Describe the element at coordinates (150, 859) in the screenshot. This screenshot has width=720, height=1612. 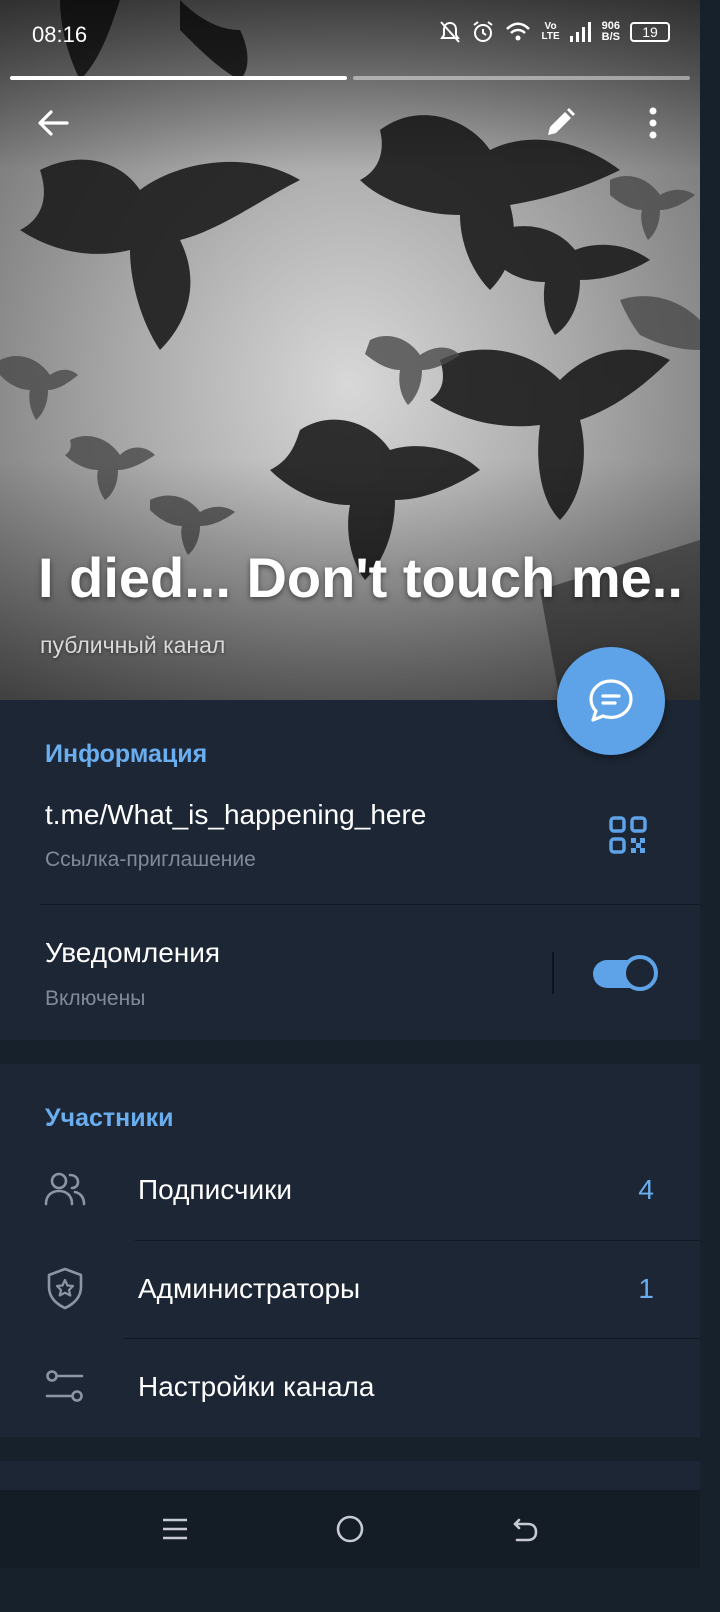
I see `invite-link-caption: Ссылка-приглашение` at that location.